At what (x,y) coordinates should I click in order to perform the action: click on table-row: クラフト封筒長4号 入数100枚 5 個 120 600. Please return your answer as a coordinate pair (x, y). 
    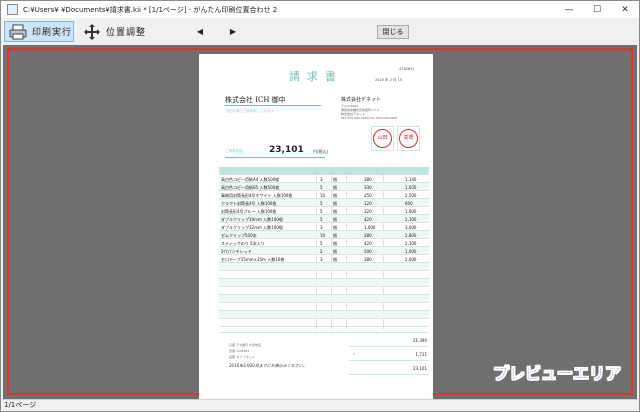
    Looking at the image, I should click on (324, 203).